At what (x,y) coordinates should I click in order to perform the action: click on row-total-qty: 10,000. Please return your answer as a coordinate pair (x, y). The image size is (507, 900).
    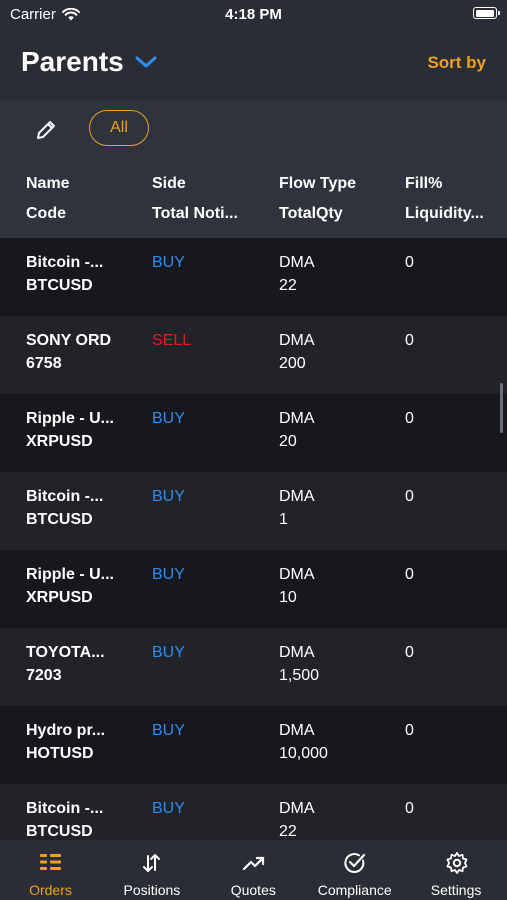
    Looking at the image, I should click on (303, 753).